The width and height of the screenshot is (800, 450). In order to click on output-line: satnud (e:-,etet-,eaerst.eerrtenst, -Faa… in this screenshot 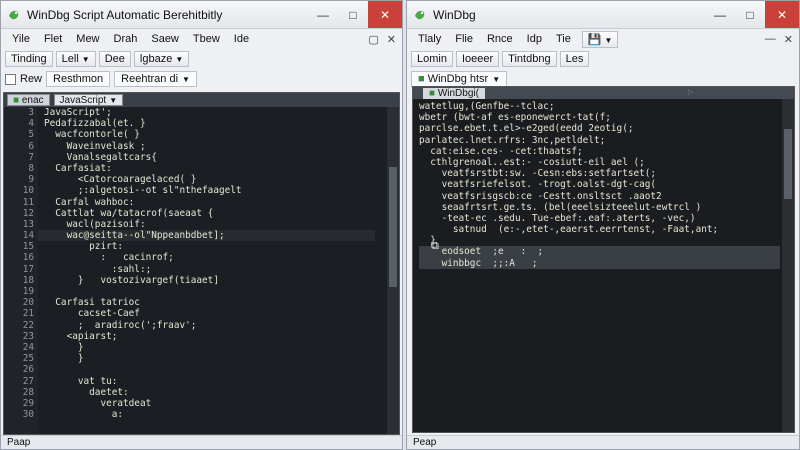, I will do `click(599, 229)`.